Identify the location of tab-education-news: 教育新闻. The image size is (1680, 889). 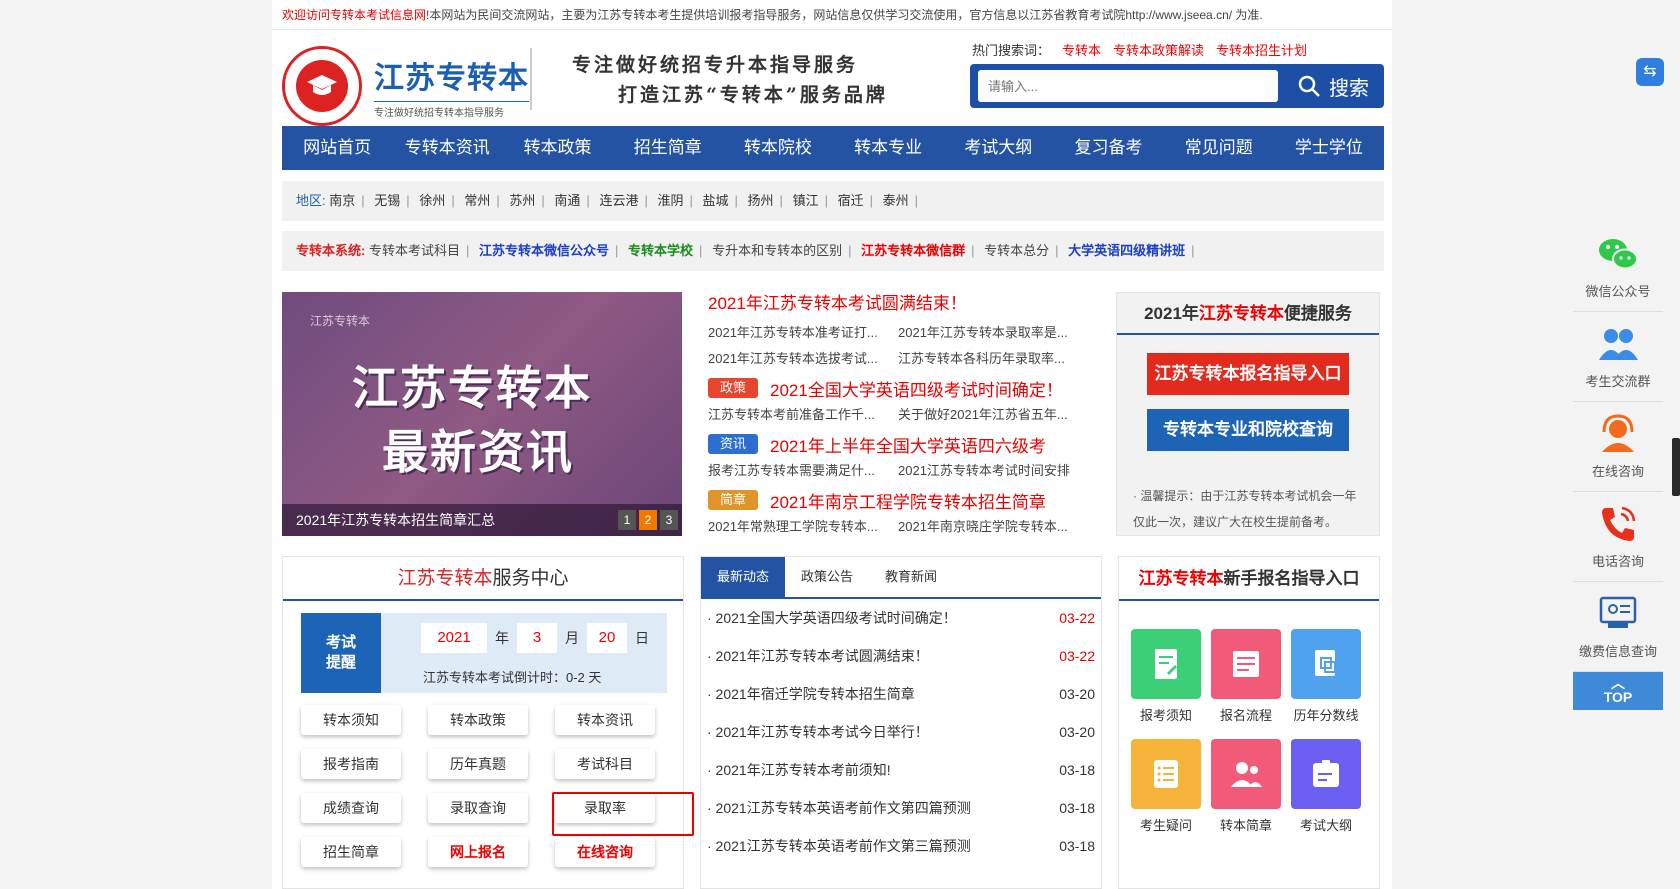
(911, 577).